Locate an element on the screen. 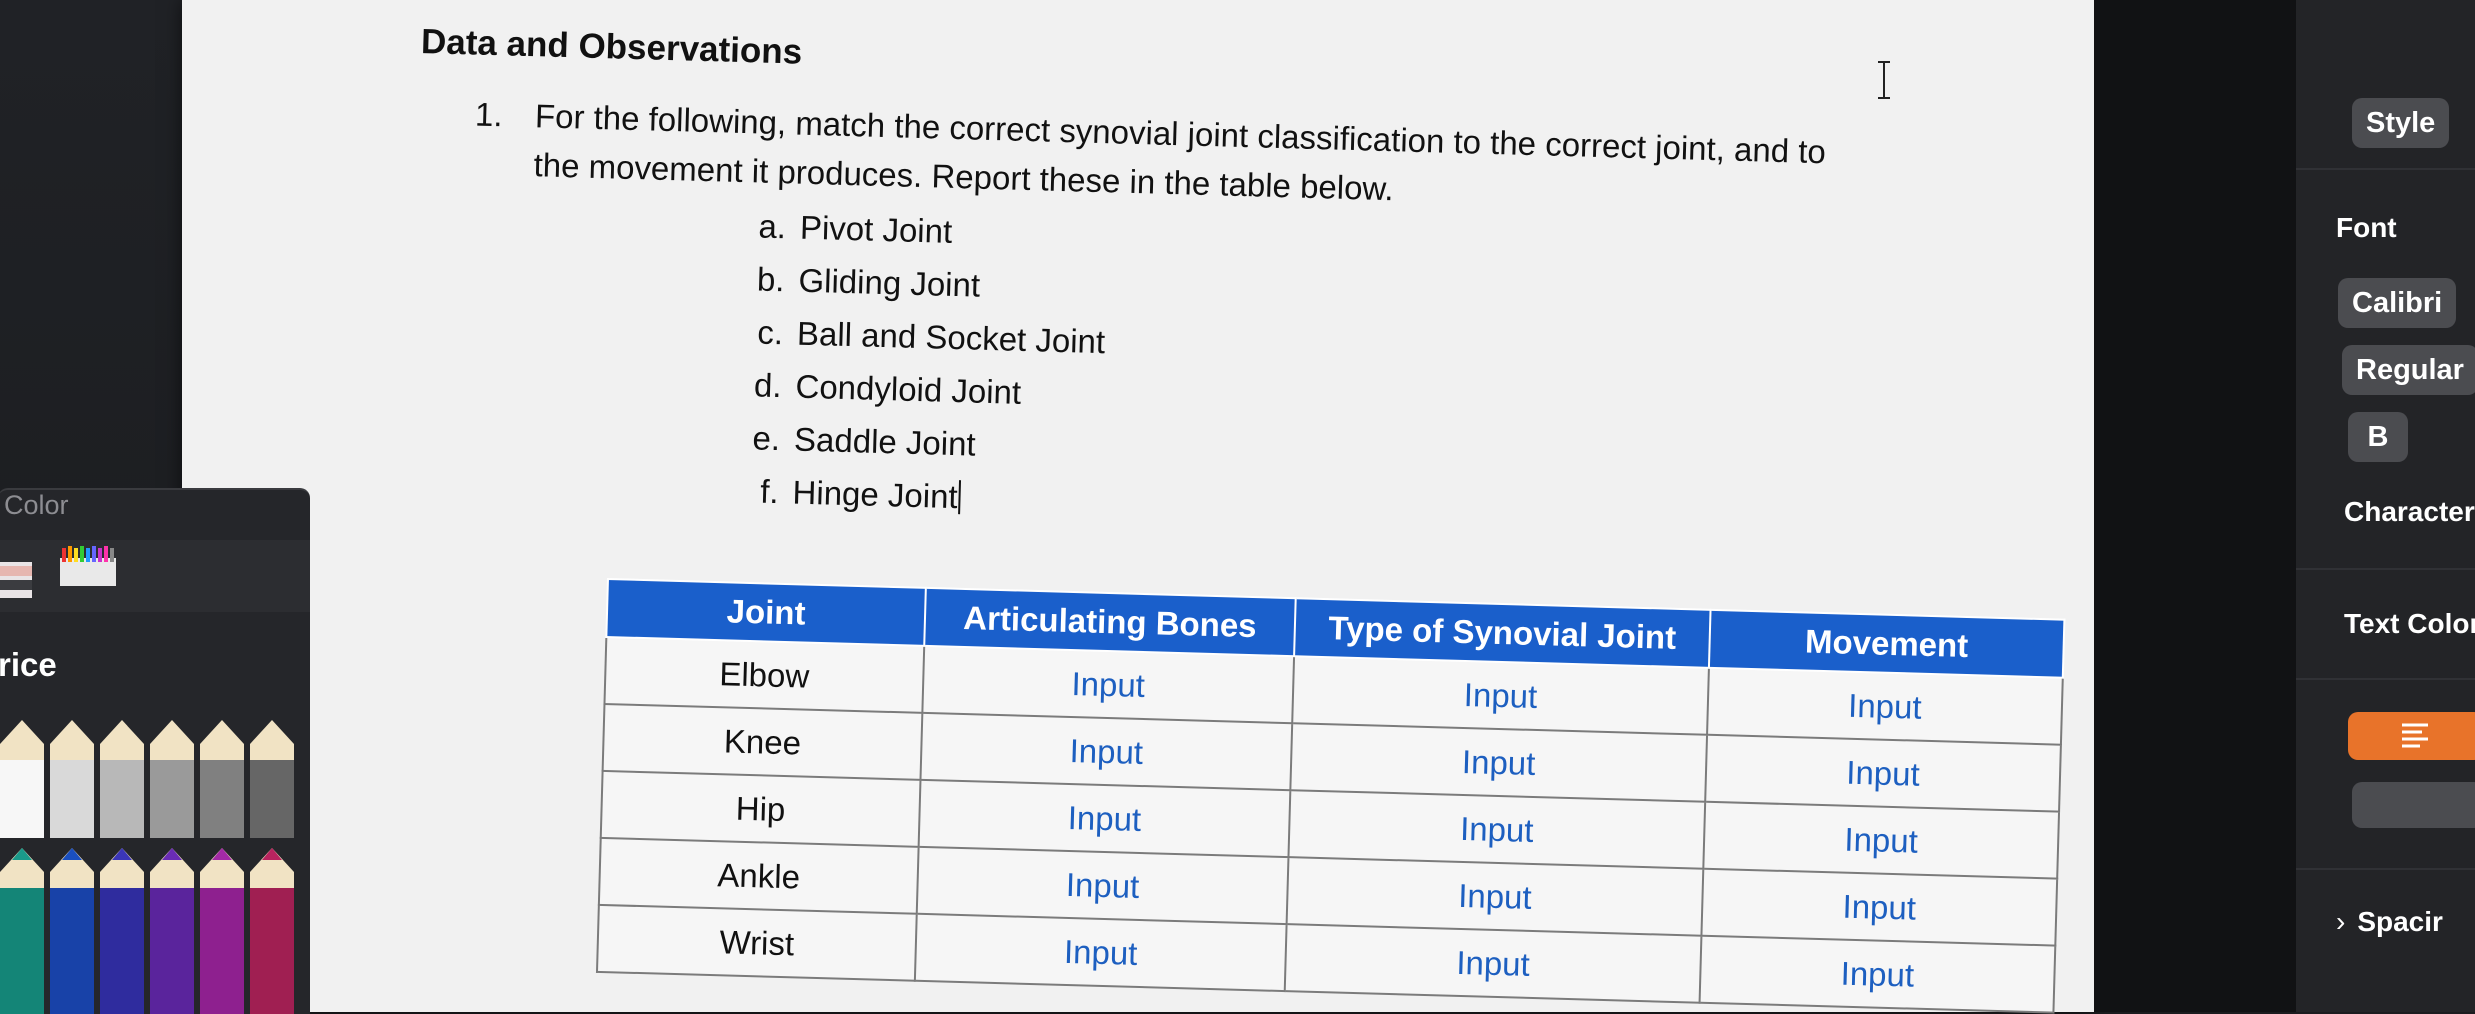 The height and width of the screenshot is (1014, 2475). question-number: 1. is located at coordinates (489, 114).